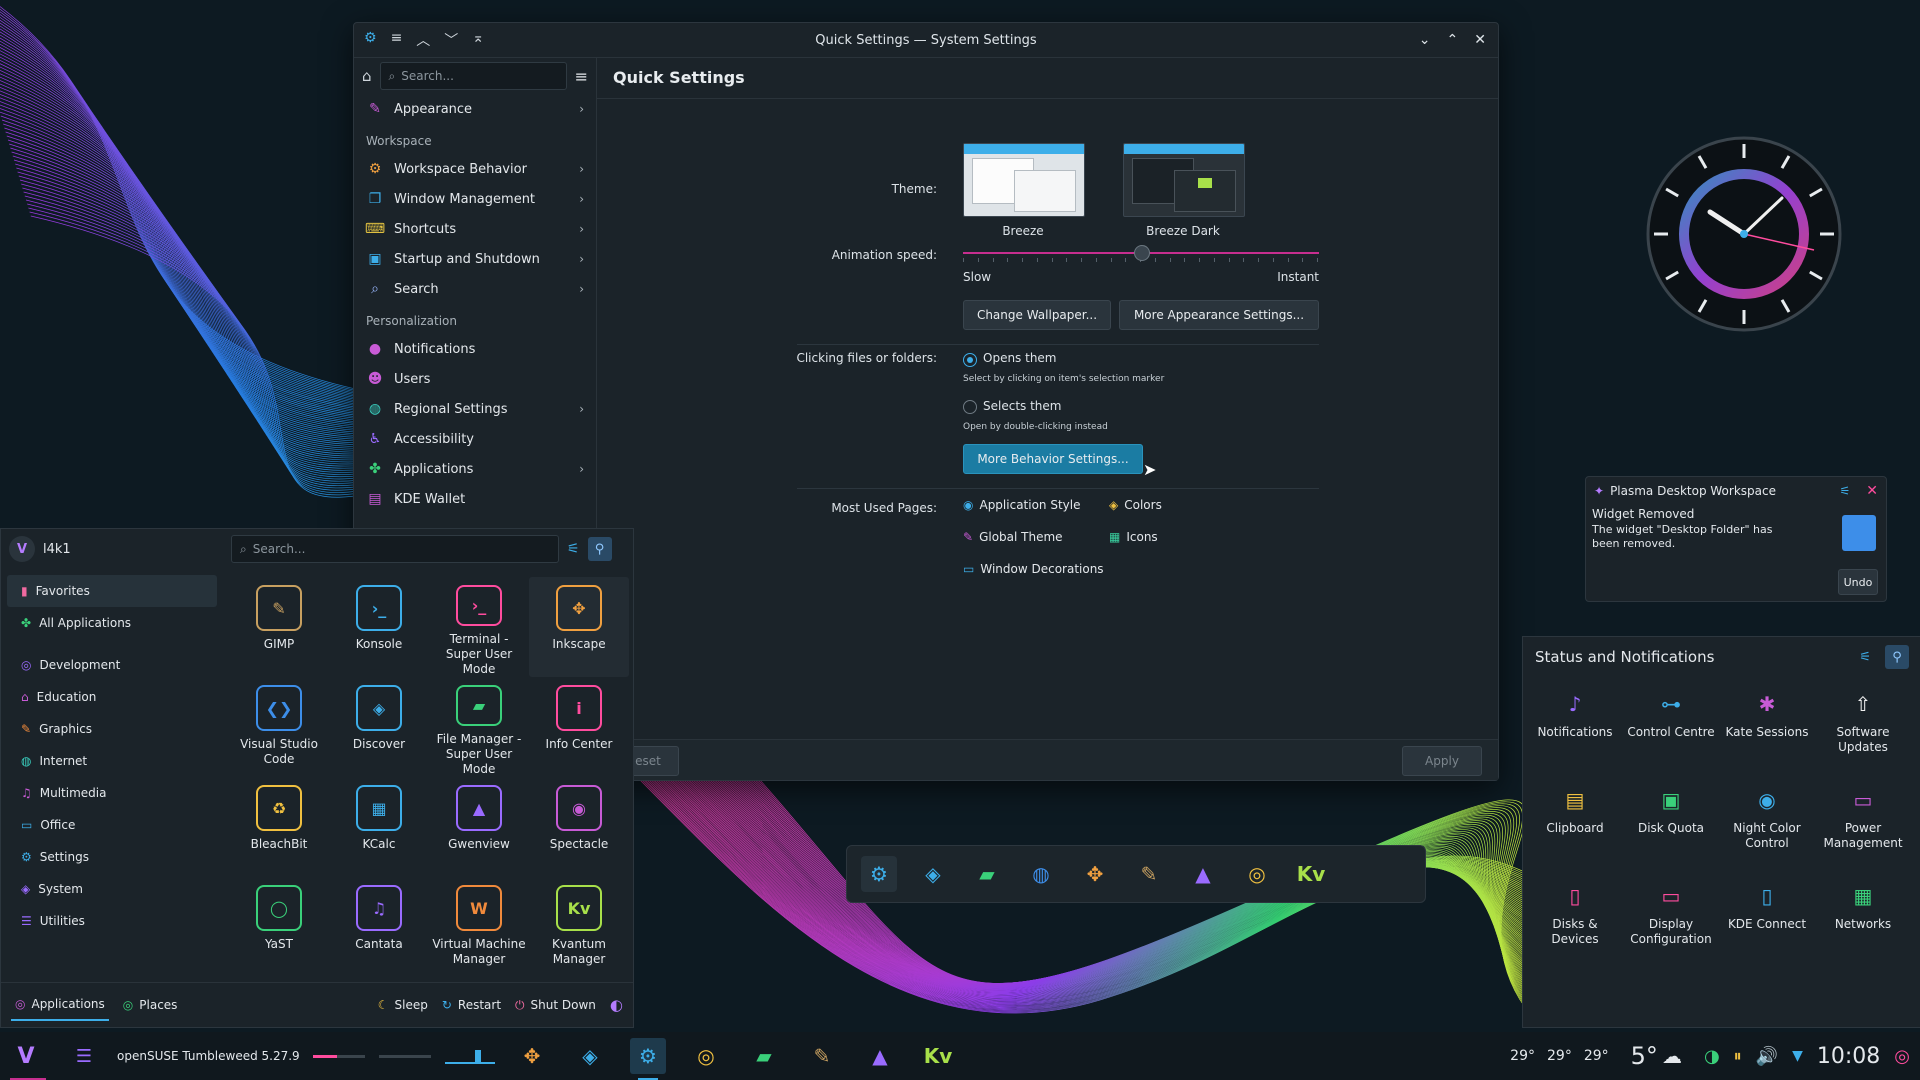 This screenshot has width=1920, height=1080. I want to click on system-settings-icon: ⚙, so click(879, 874).